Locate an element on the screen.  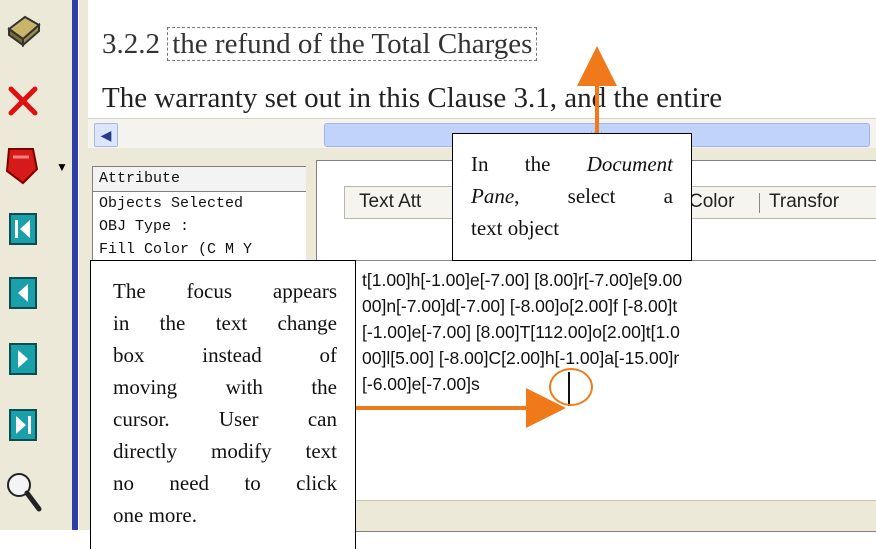
callout-text: In the is located at coordinates (511, 164).